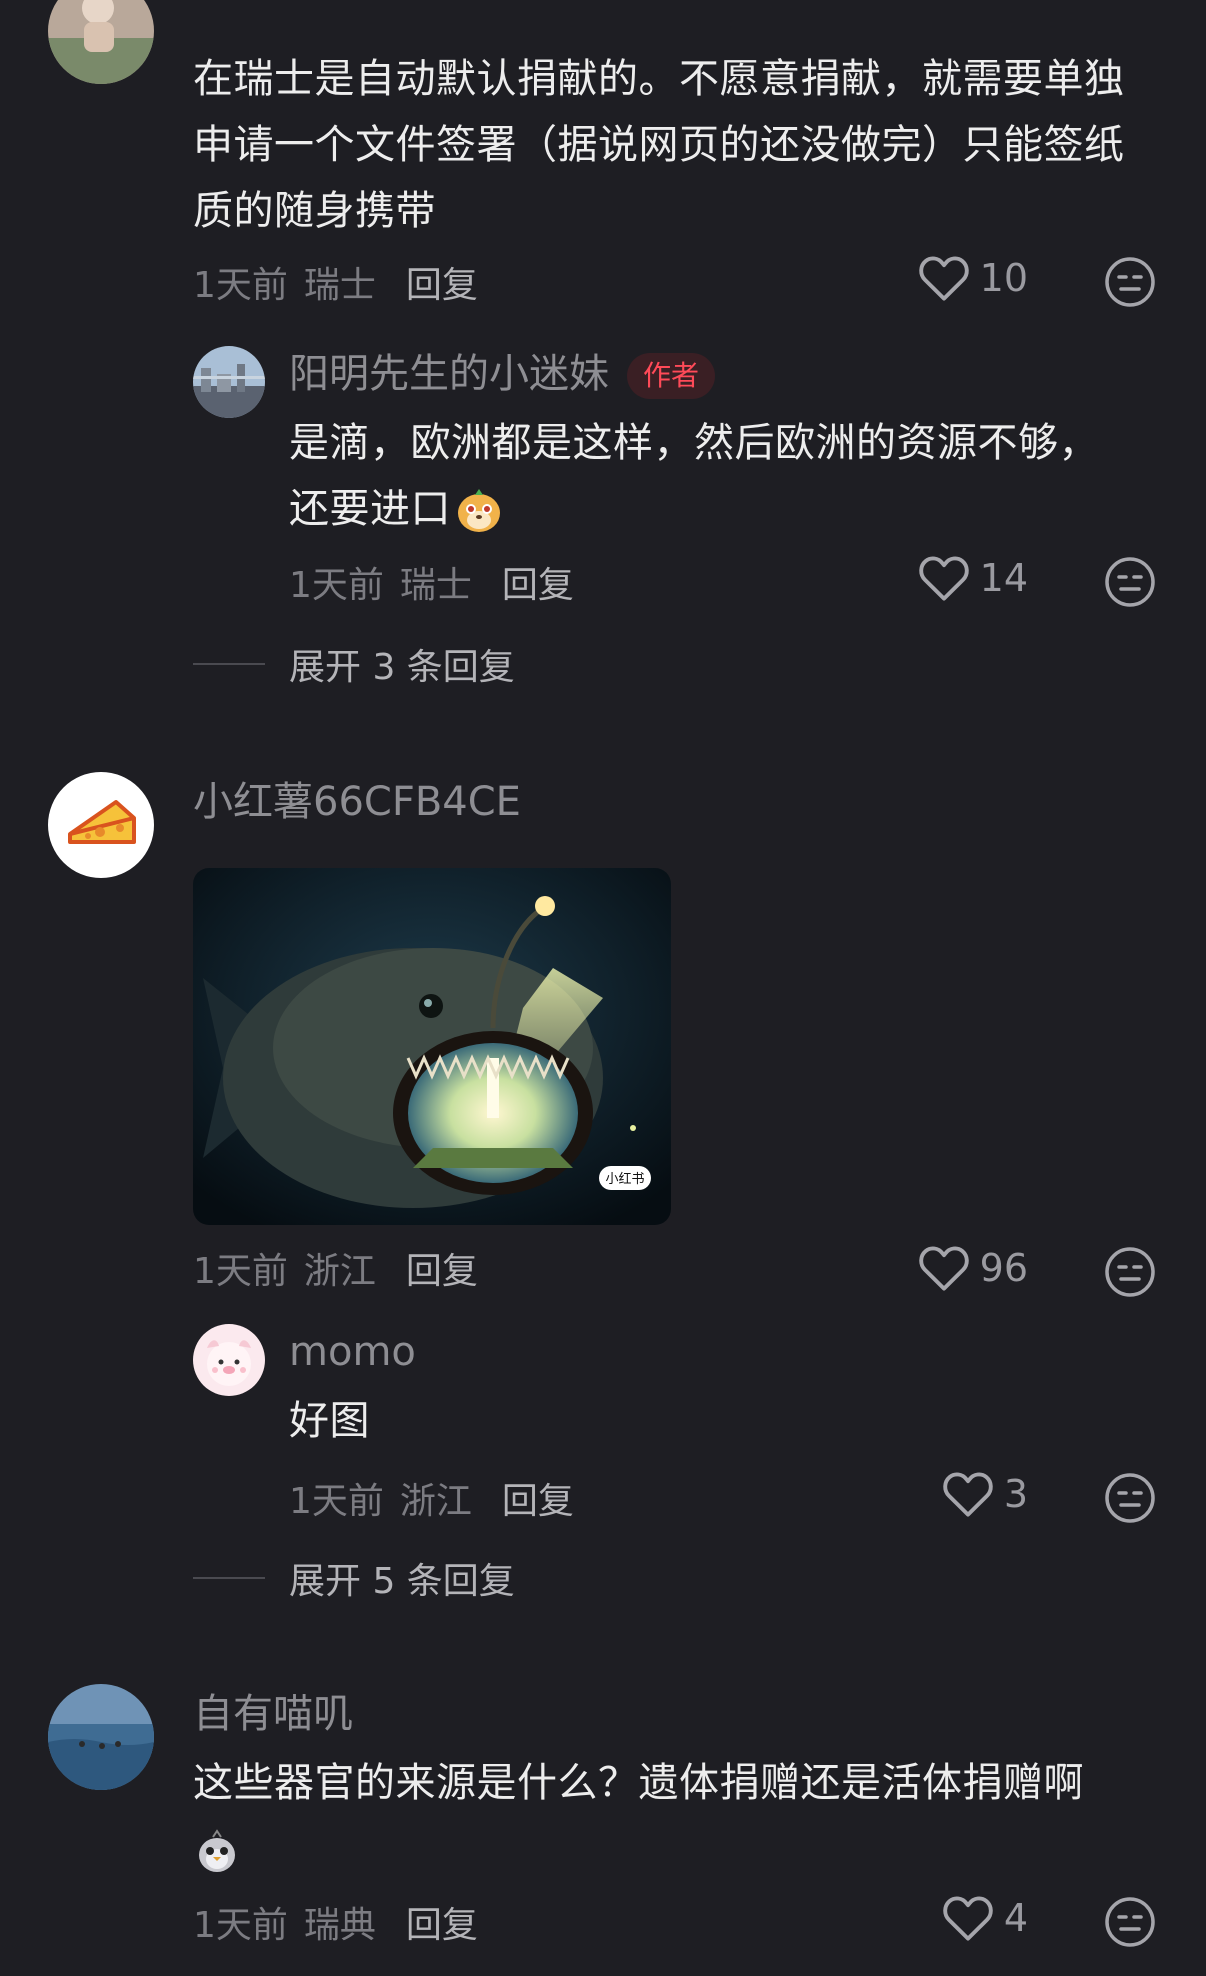  Describe the element at coordinates (1003, 1268) in the screenshot. I see `like-count: 96` at that location.